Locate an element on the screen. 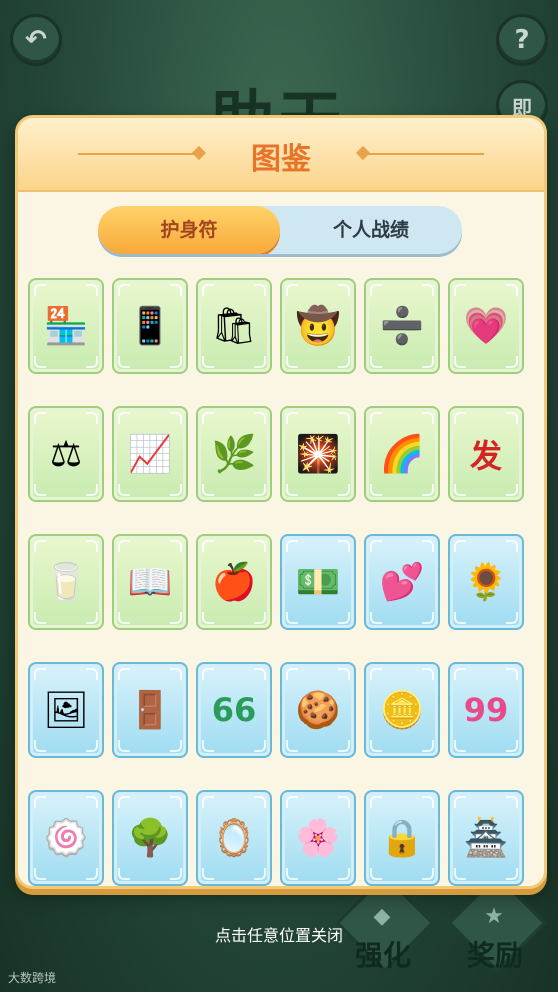 The image size is (558, 992). amulet-card: 🪞 is located at coordinates (234, 838).